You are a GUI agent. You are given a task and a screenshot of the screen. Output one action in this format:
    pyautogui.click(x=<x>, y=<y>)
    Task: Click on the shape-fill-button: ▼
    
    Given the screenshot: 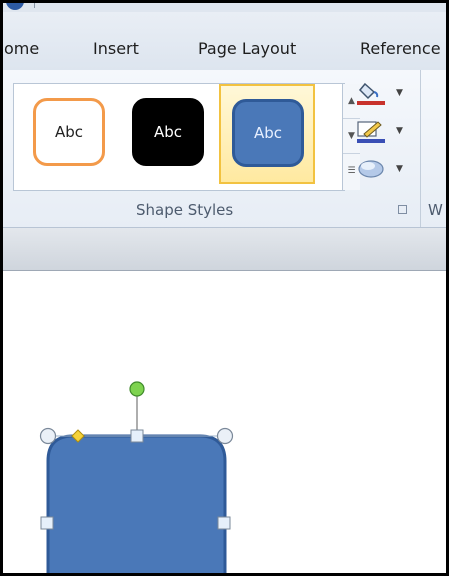 What is the action you would take?
    pyautogui.click(x=383, y=93)
    